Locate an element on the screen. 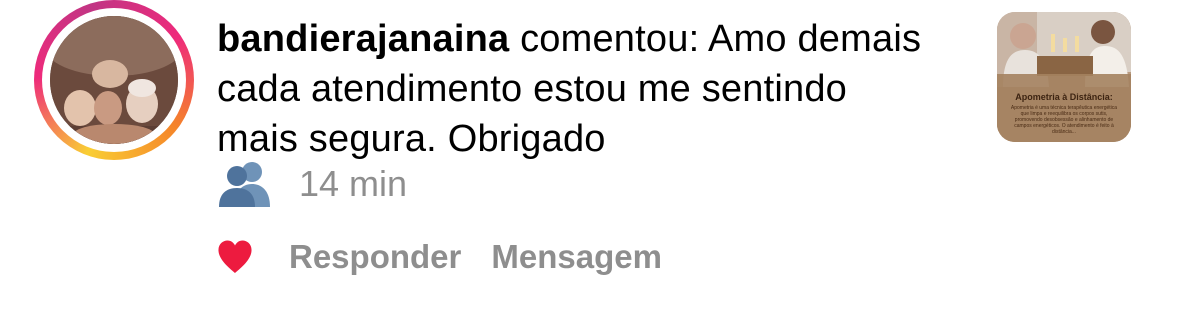 The height and width of the screenshot is (310, 1178). avatar is located at coordinates (114, 80).